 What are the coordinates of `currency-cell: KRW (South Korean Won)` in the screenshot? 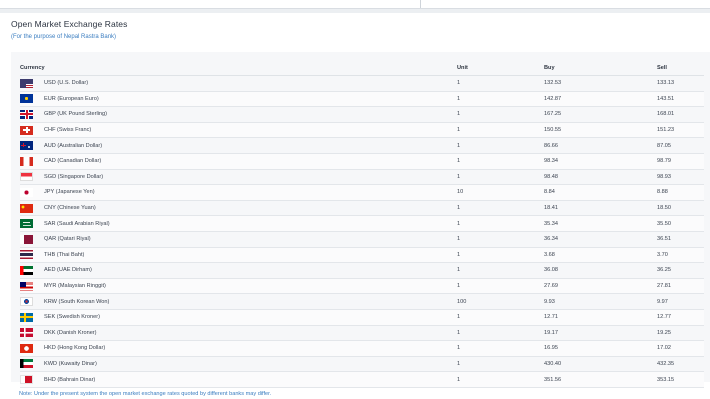 It's located at (238, 301).